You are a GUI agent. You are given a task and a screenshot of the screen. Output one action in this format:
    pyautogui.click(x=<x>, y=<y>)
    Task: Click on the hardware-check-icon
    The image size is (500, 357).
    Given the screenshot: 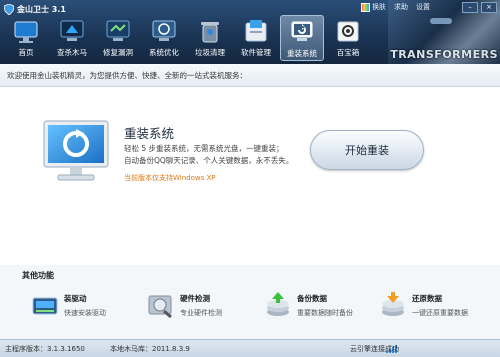 What is the action you would take?
    pyautogui.click(x=160, y=307)
    